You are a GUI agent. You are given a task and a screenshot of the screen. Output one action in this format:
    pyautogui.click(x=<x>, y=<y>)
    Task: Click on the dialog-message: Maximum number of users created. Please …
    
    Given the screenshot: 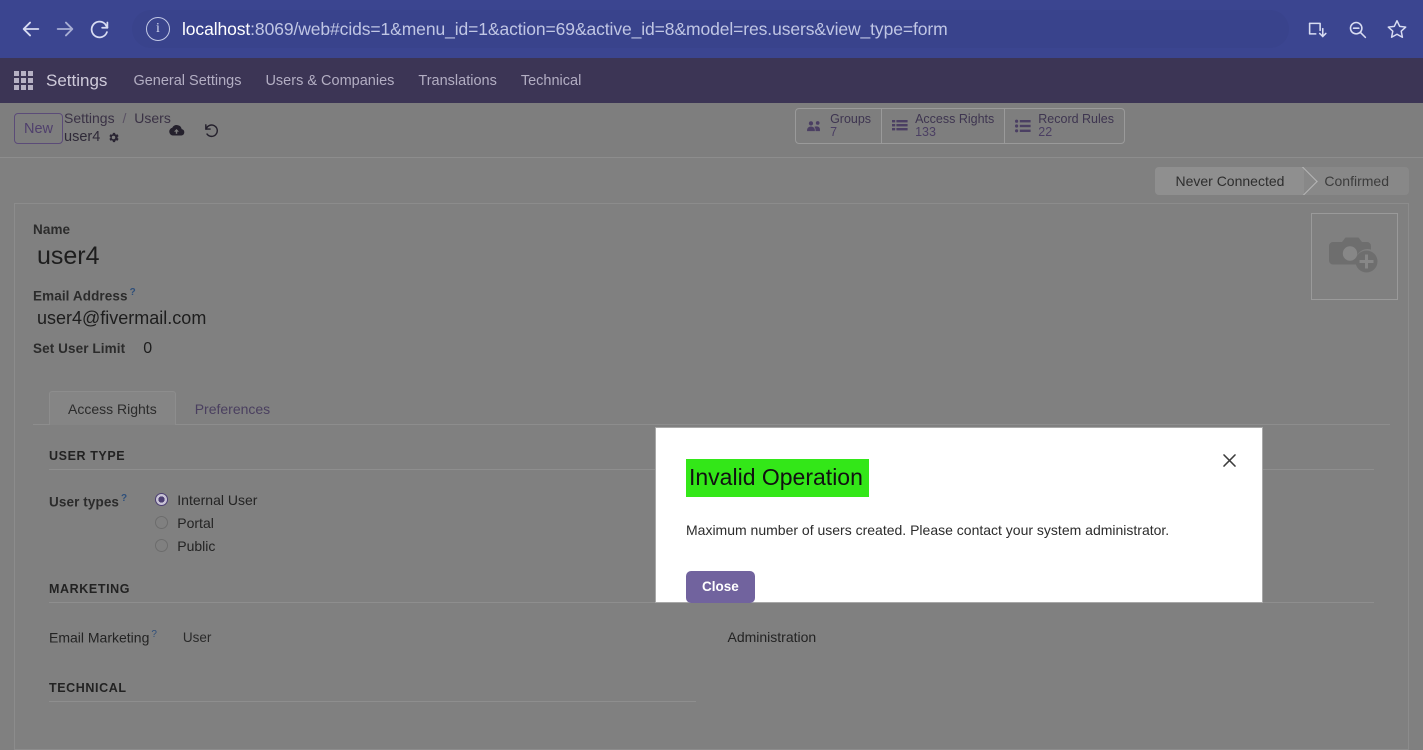 What is the action you would take?
    pyautogui.click(x=928, y=530)
    